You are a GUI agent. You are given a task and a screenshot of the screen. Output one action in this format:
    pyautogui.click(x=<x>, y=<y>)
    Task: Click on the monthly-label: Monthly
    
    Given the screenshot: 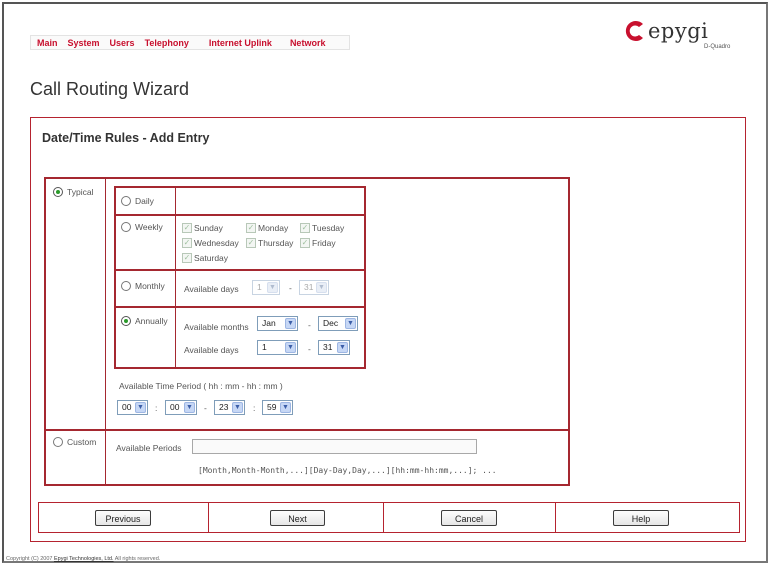 What is the action you would take?
    pyautogui.click(x=150, y=286)
    